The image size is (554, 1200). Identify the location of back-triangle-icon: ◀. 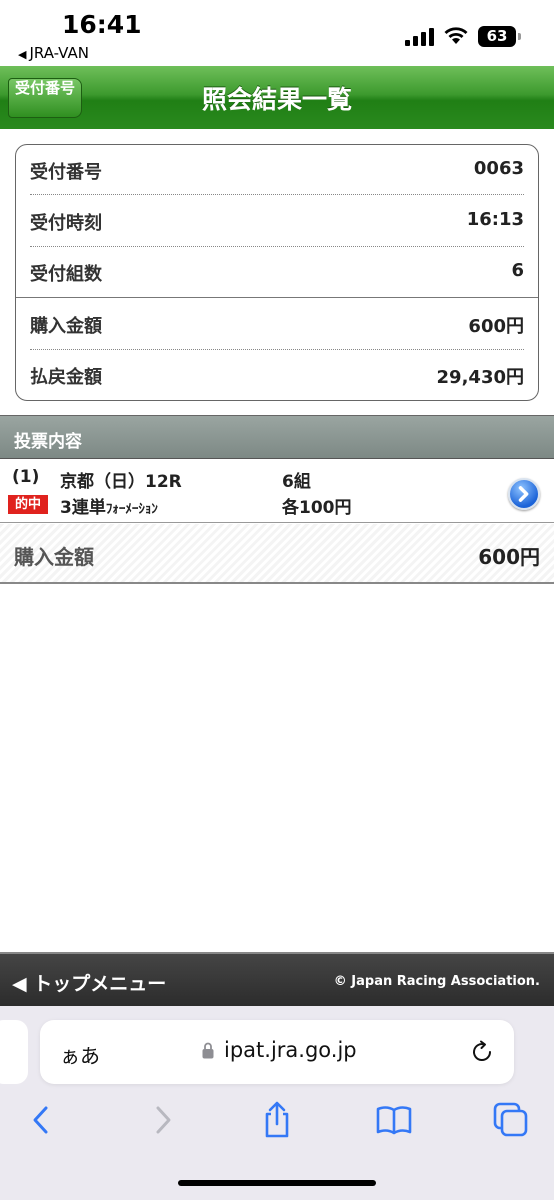
(22, 54).